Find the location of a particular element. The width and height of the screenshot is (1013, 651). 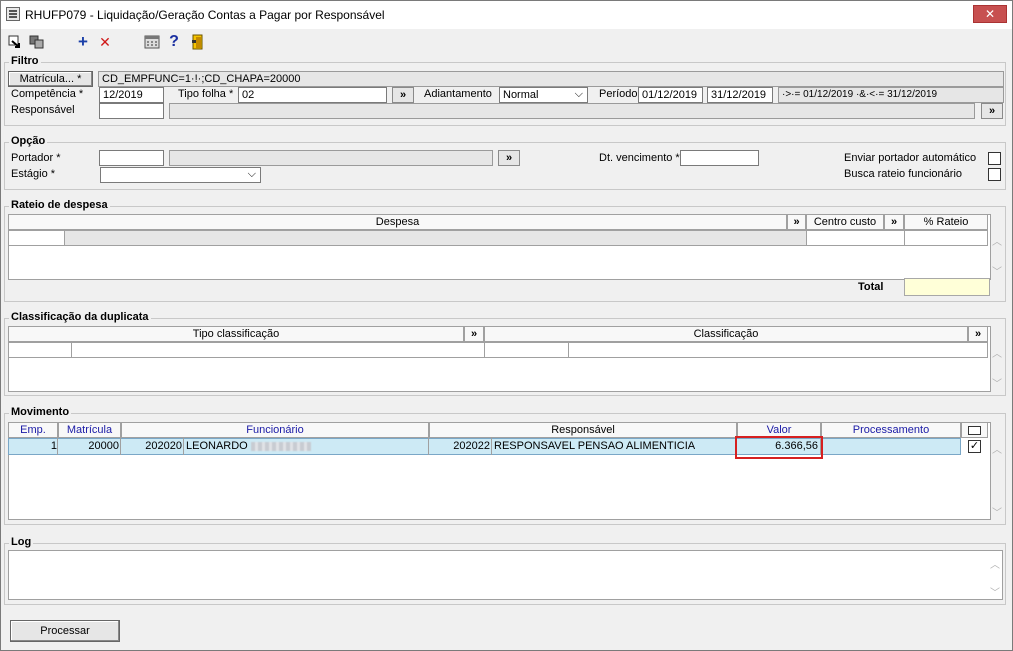

delete-icon: ✕ is located at coordinates (105, 42).